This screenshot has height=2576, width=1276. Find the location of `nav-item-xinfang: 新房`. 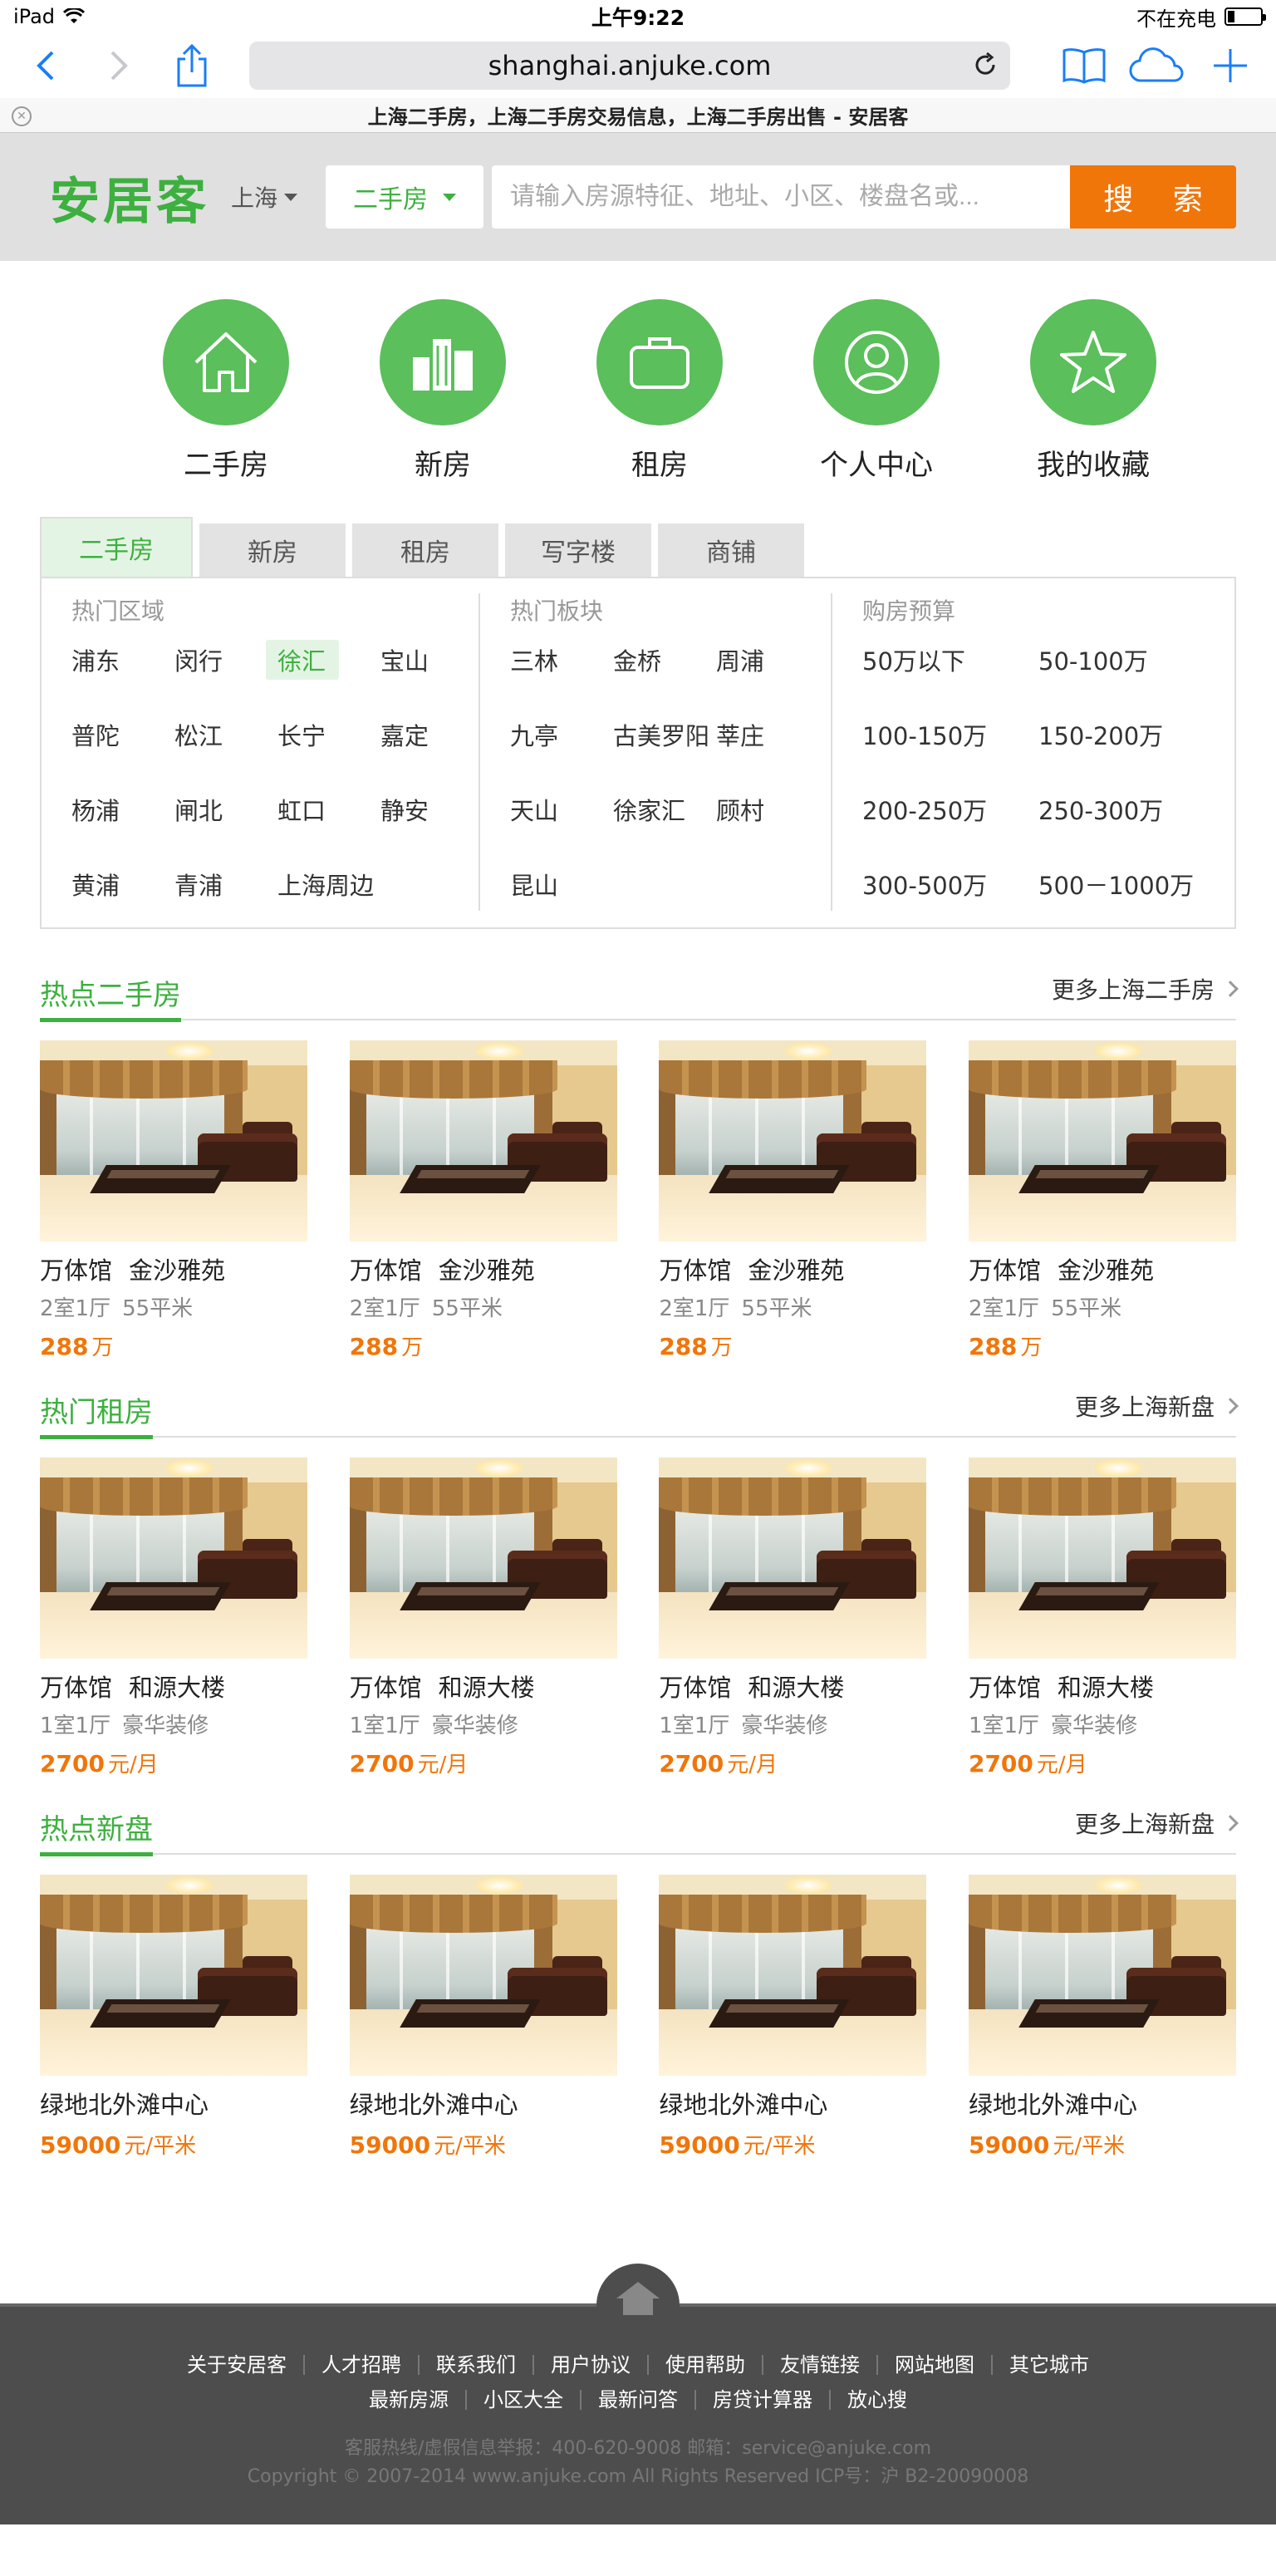

nav-item-xinfang: 新房 is located at coordinates (443, 409).